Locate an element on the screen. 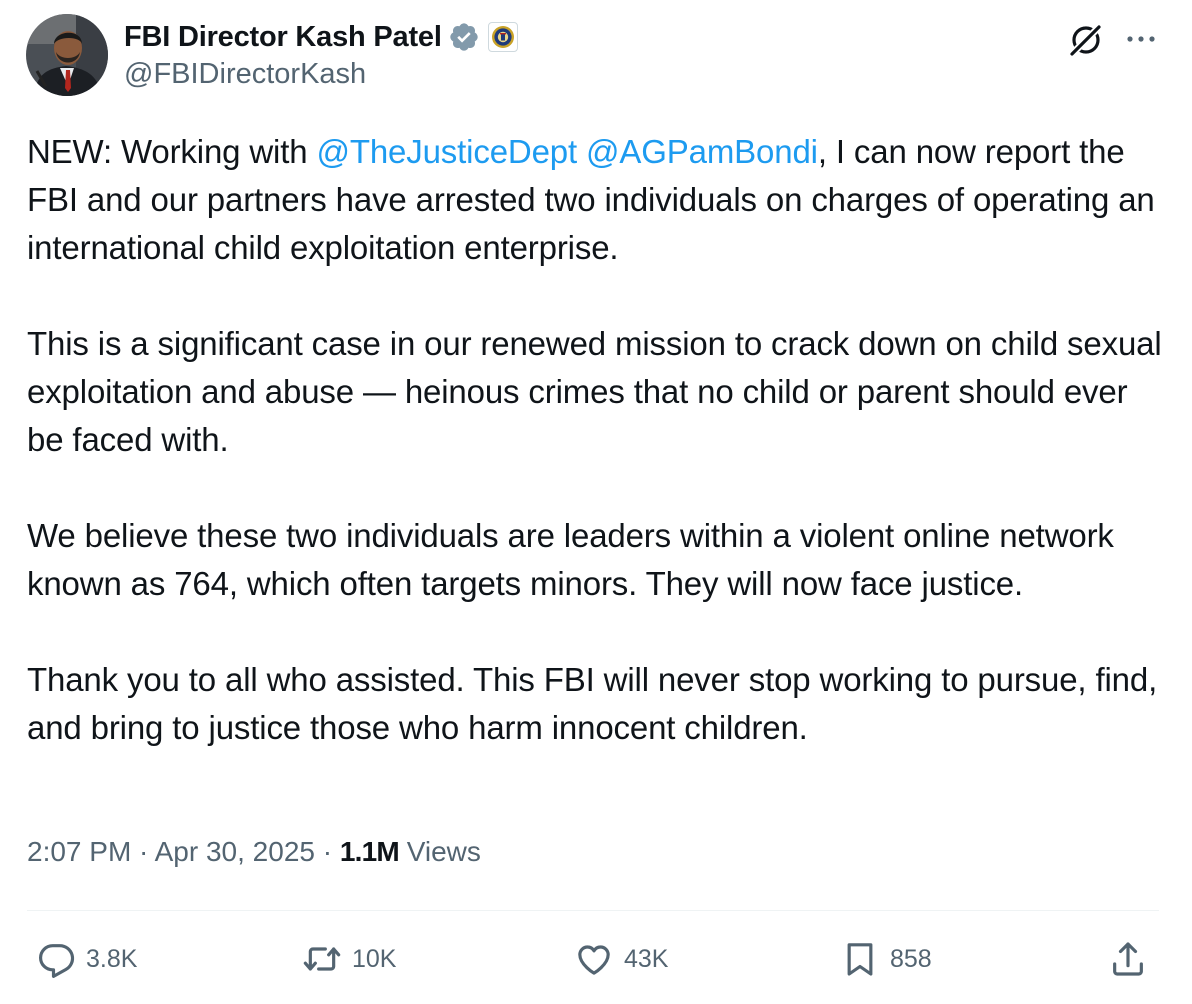  reply-button: 3.8K is located at coordinates (86, 959).